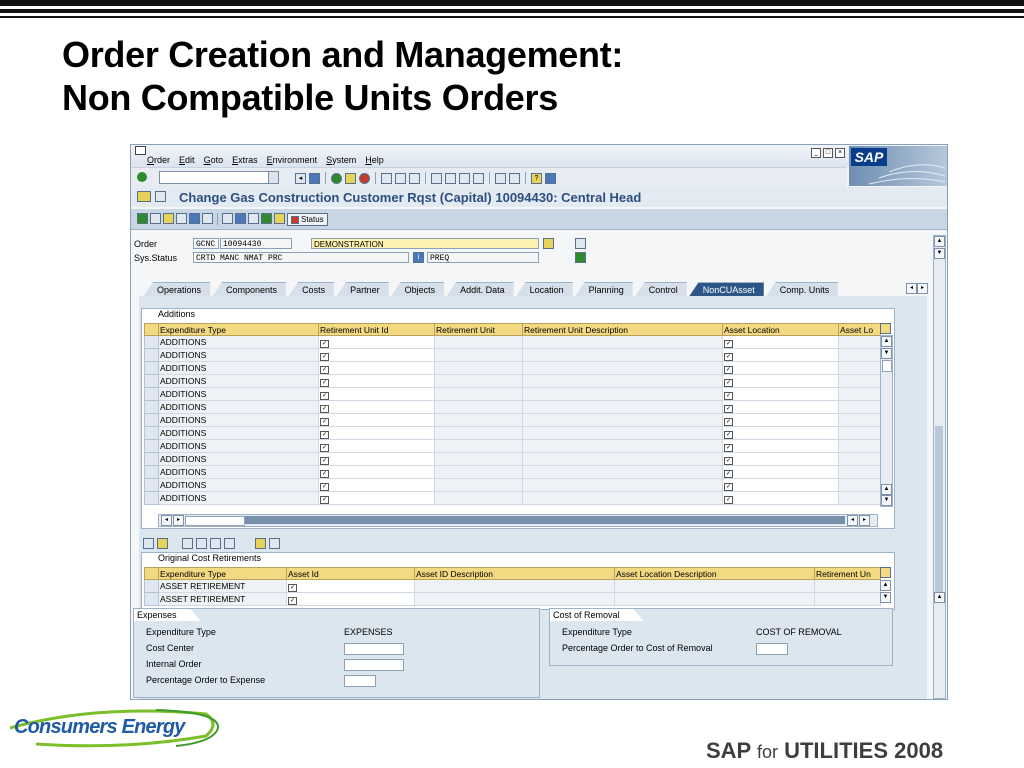  I want to click on tab-noncuasset: NonCUAsset, so click(726, 289).